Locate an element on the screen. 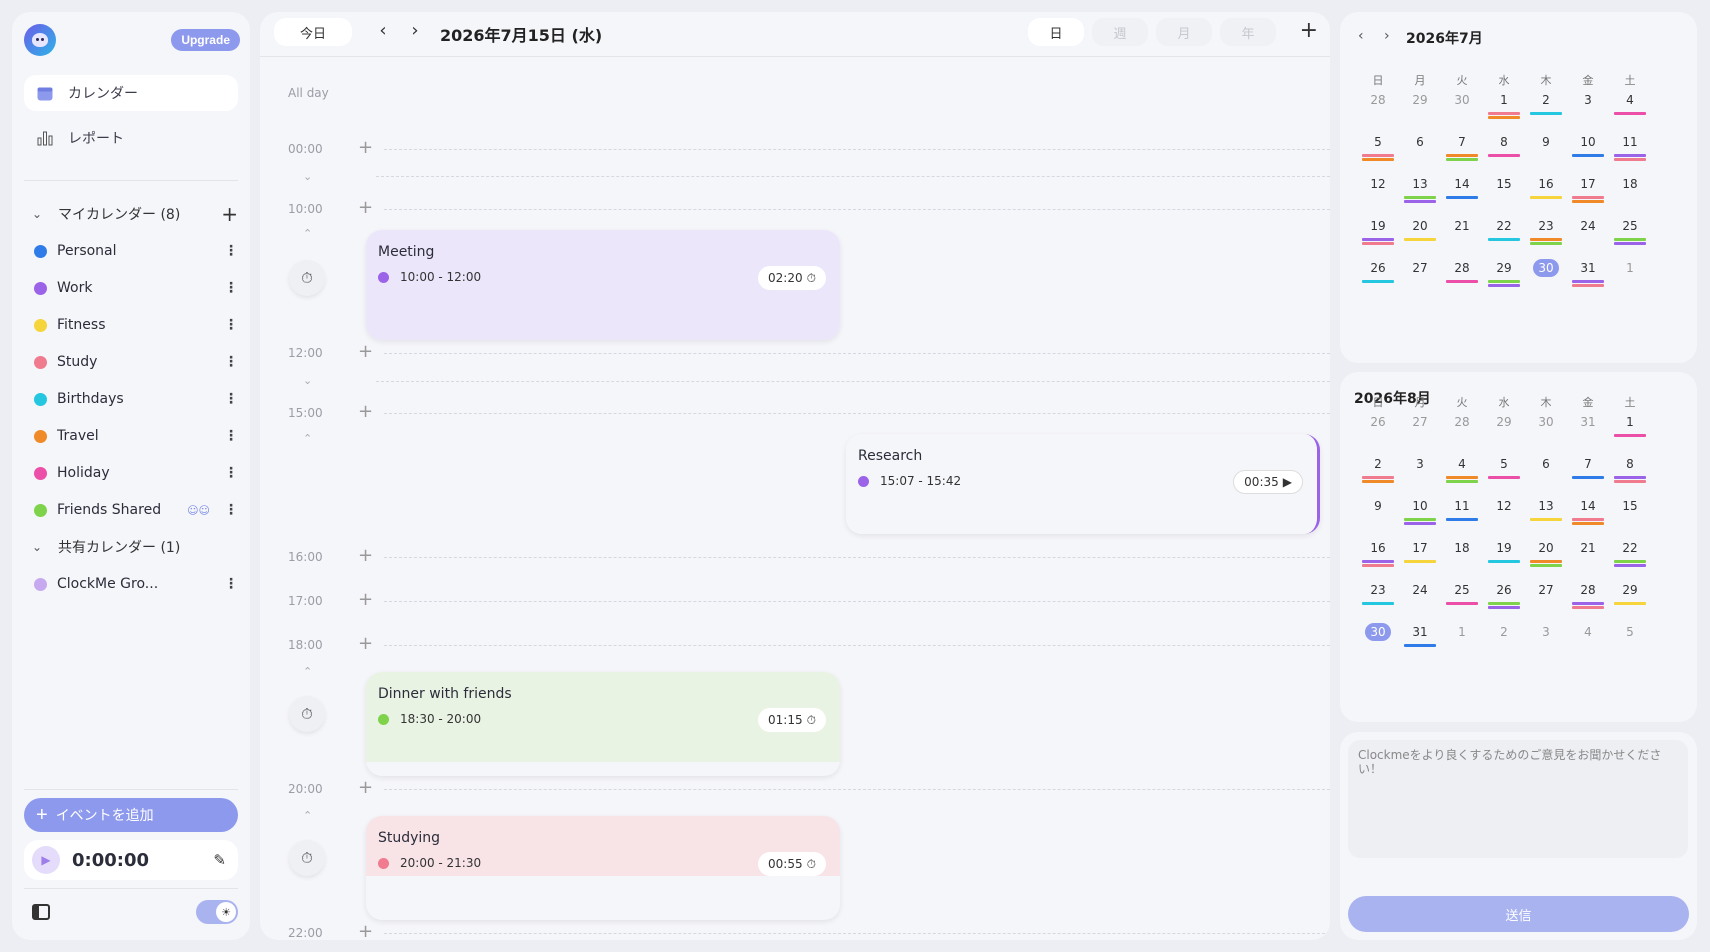  add-event-icon: + is located at coordinates (1309, 30).